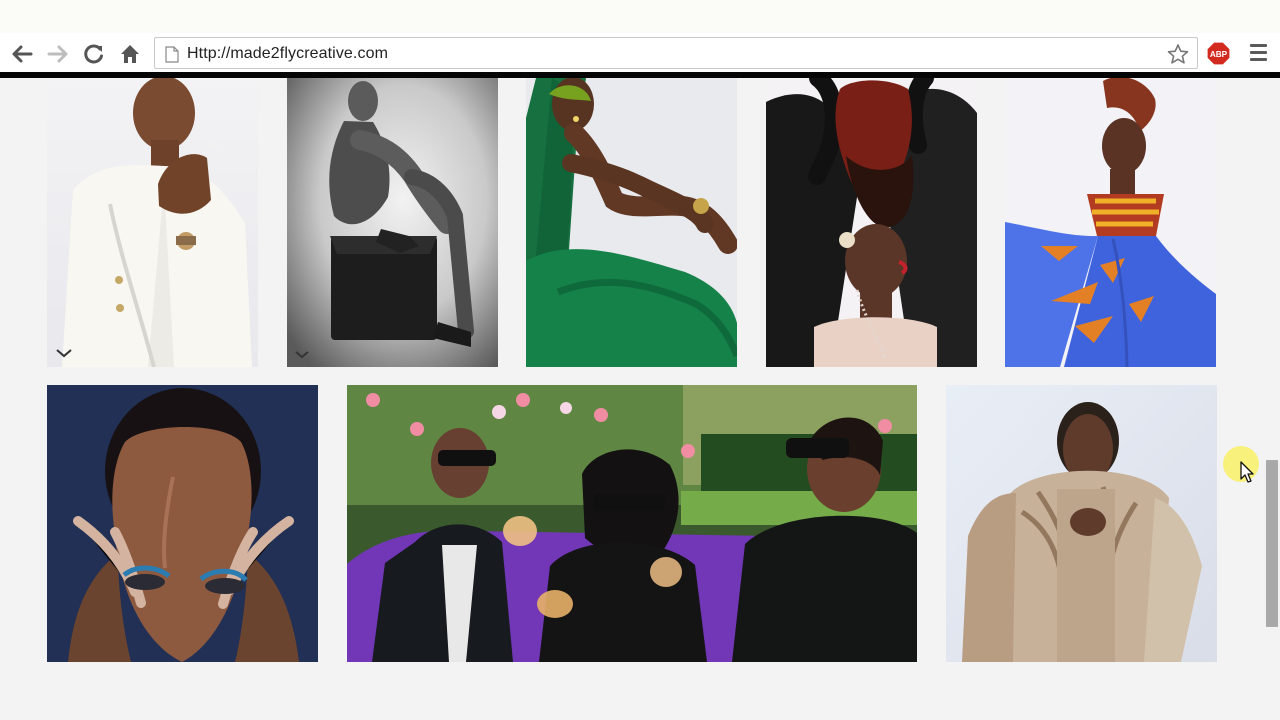  What do you see at coordinates (1260, 54) in the screenshot?
I see `hamburger-menu-icon` at bounding box center [1260, 54].